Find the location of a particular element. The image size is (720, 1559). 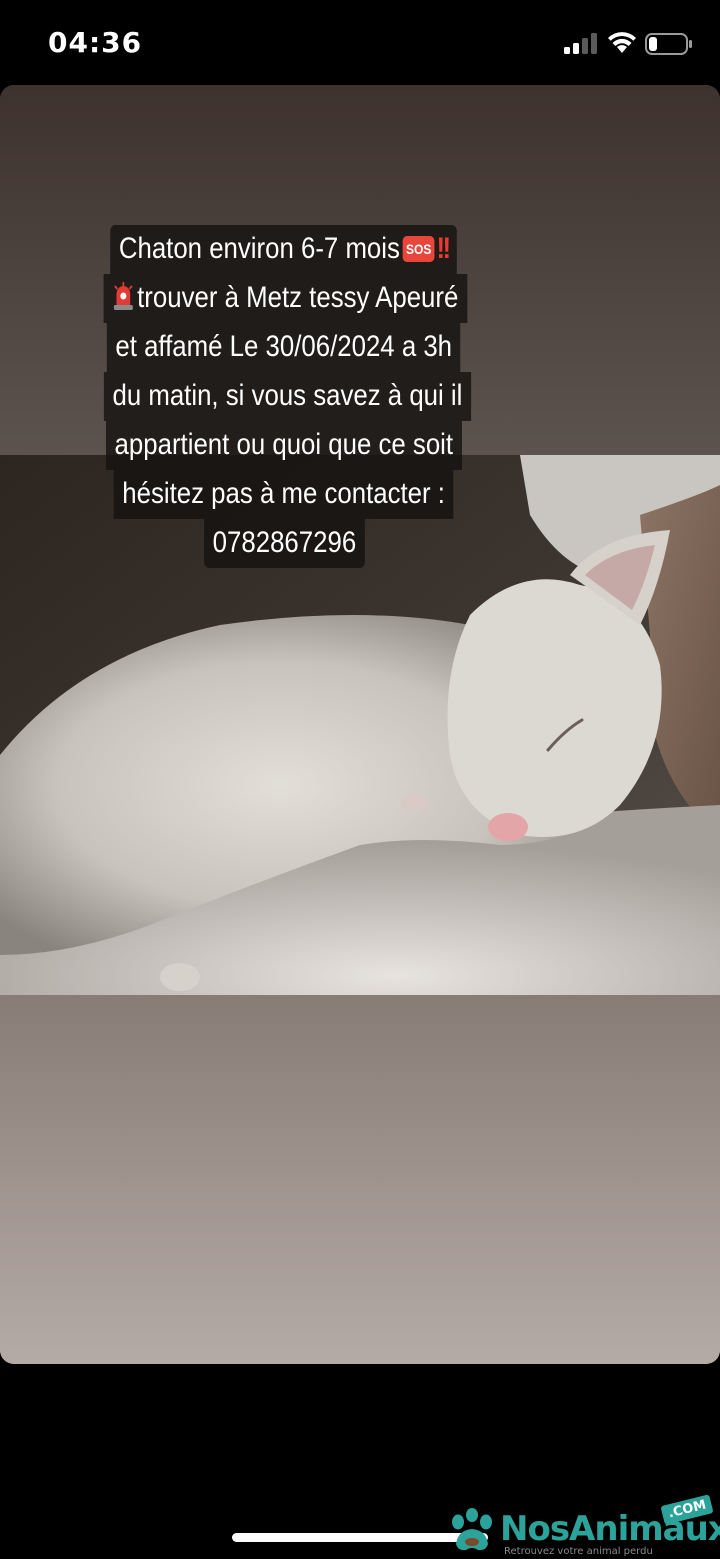

status-time: 04:36 is located at coordinates (95, 42).